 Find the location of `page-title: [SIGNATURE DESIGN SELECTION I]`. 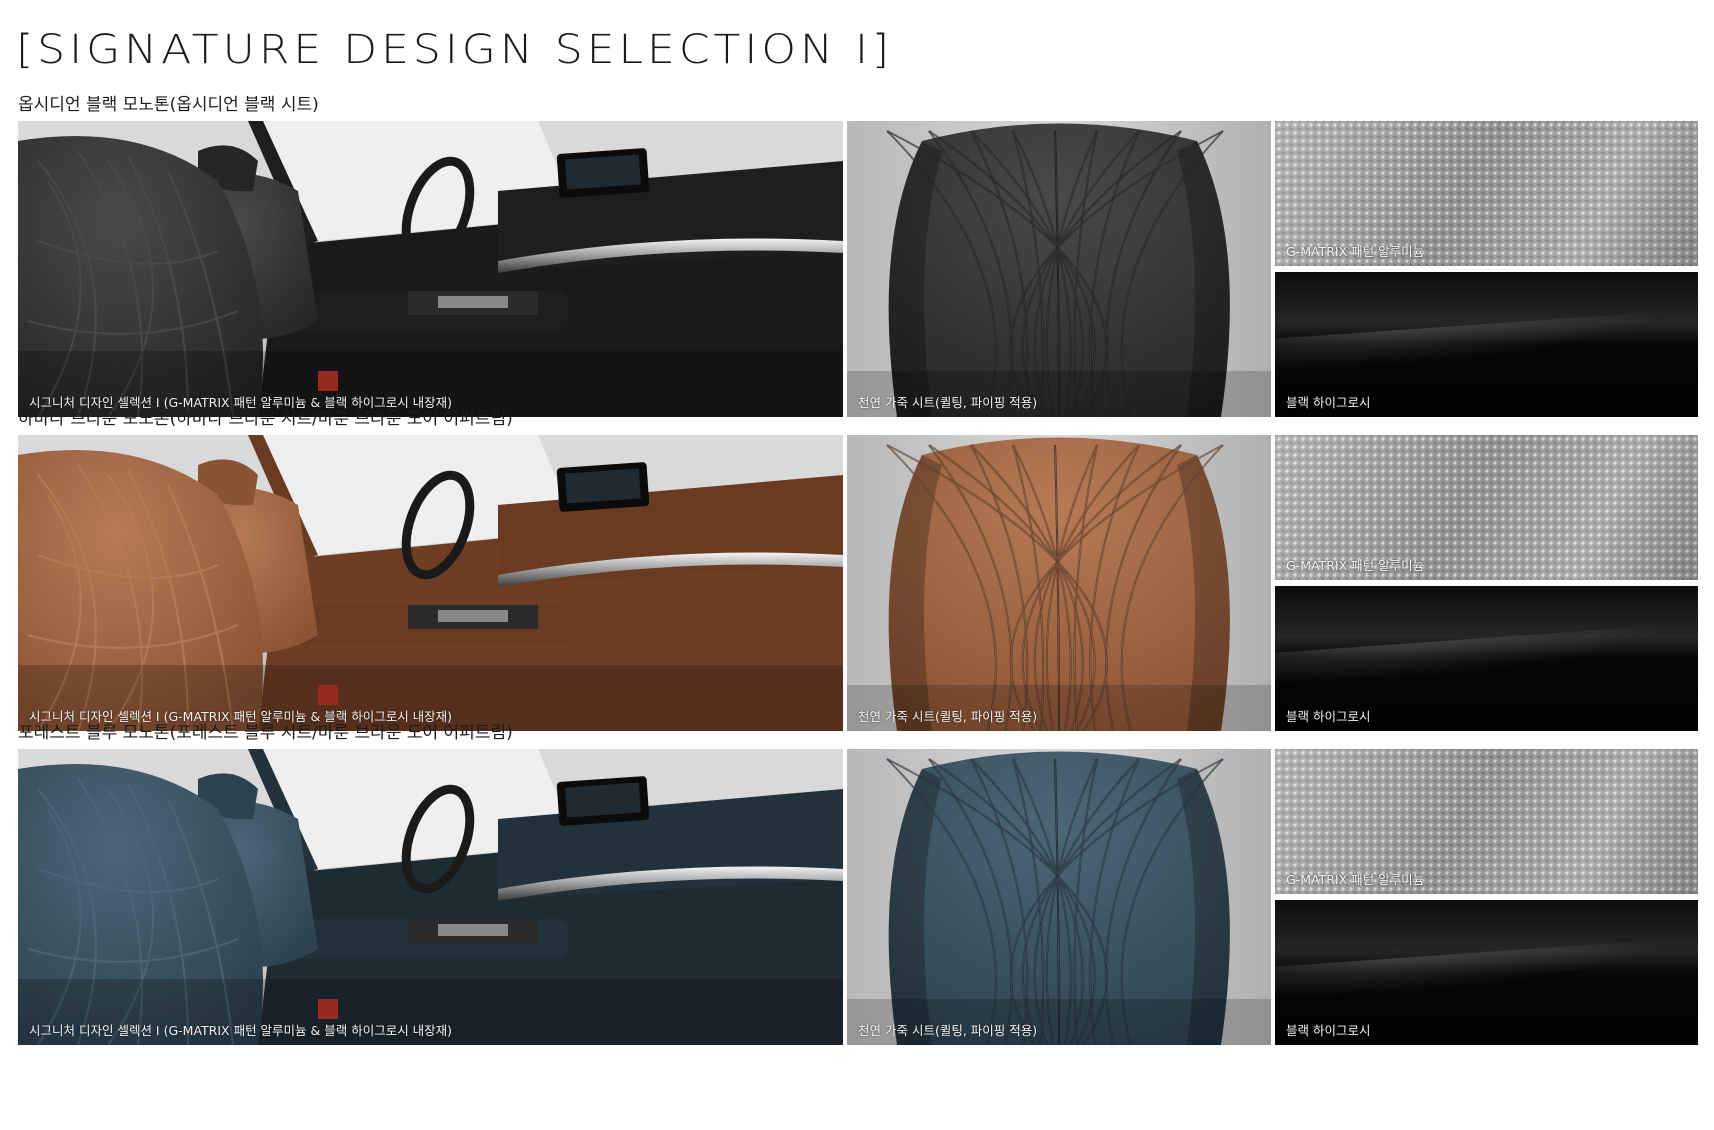

page-title: [SIGNATURE DESIGN SELECTION I] is located at coordinates (455, 49).